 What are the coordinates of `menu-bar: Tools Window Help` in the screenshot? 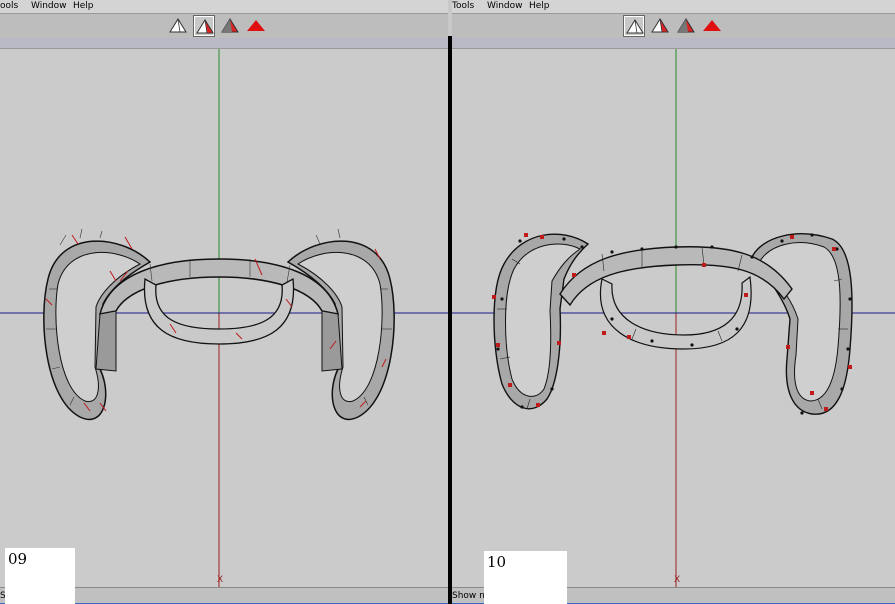 It's located at (673, 7).